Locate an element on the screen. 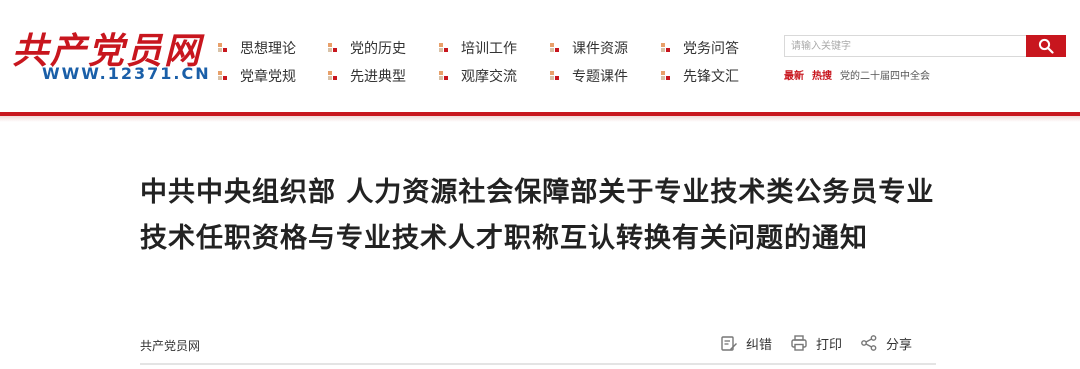 This screenshot has width=1080, height=369. nav-item-exchange: 观摩交流 is located at coordinates (478, 76).